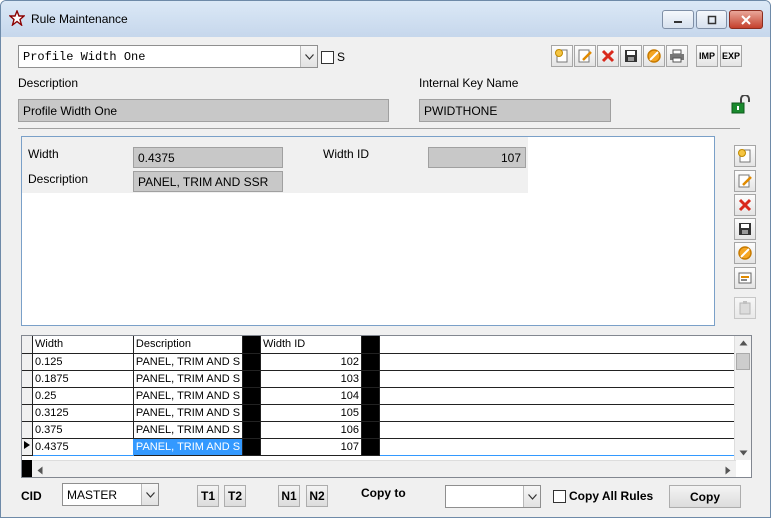 Image resolution: width=771 pixels, height=518 pixels. I want to click on close-icon, so click(746, 19).